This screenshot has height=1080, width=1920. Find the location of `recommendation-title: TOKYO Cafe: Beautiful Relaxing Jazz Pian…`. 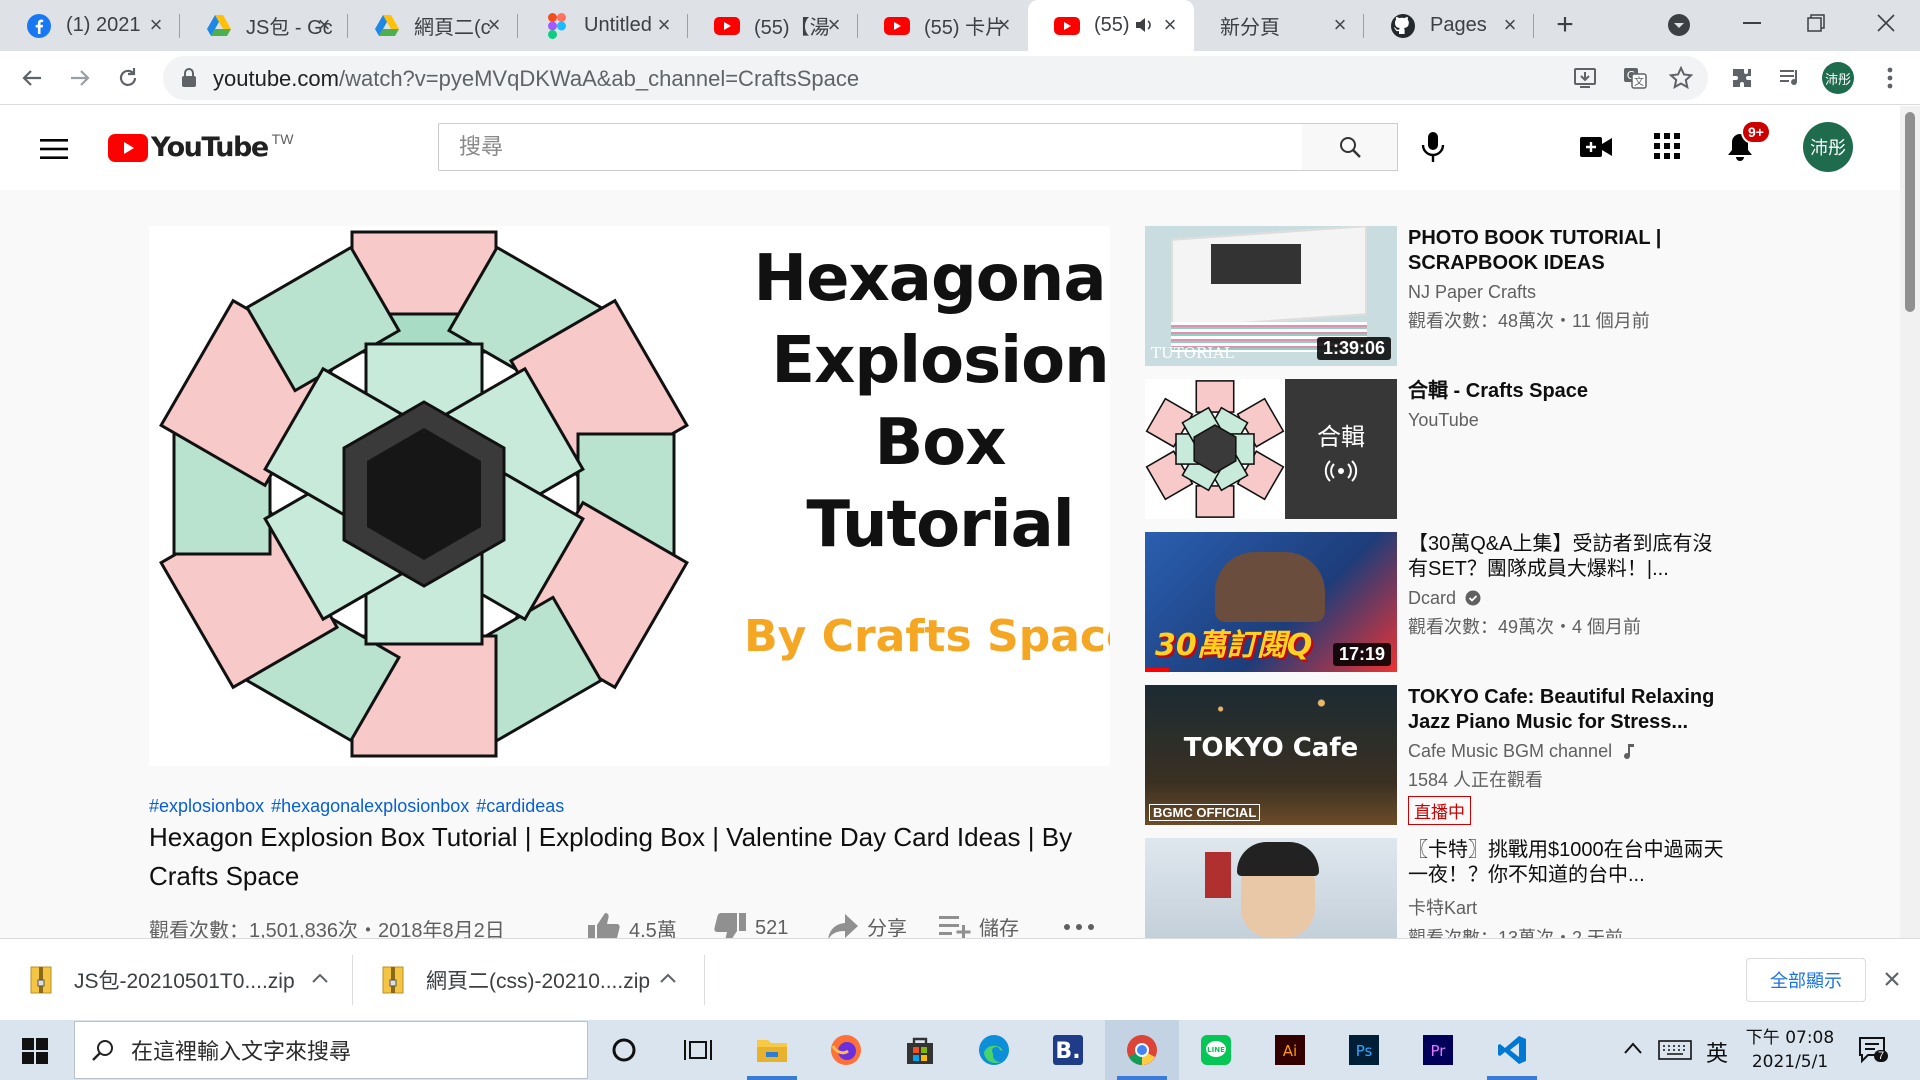

recommendation-title: TOKYO Cafe: Beautiful Relaxing Jazz Pian… is located at coordinates (1568, 710).